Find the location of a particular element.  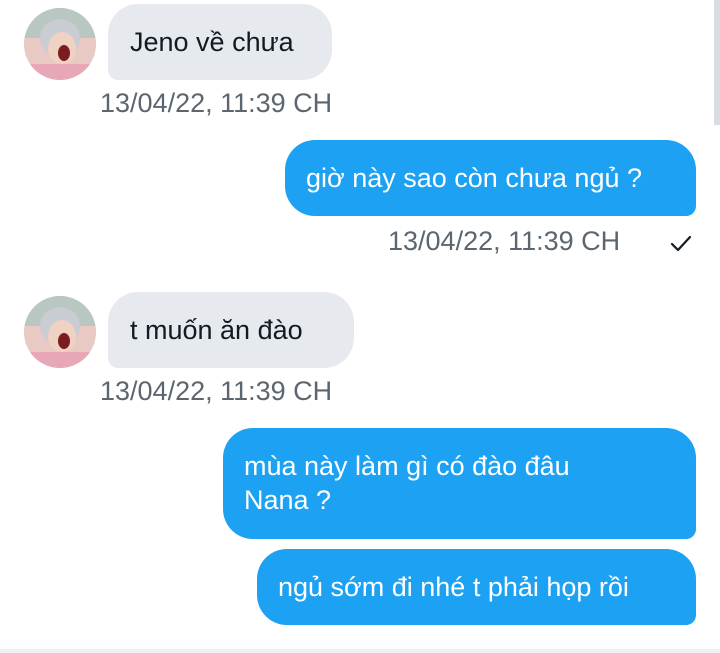

check-icon is located at coordinates (681, 243).